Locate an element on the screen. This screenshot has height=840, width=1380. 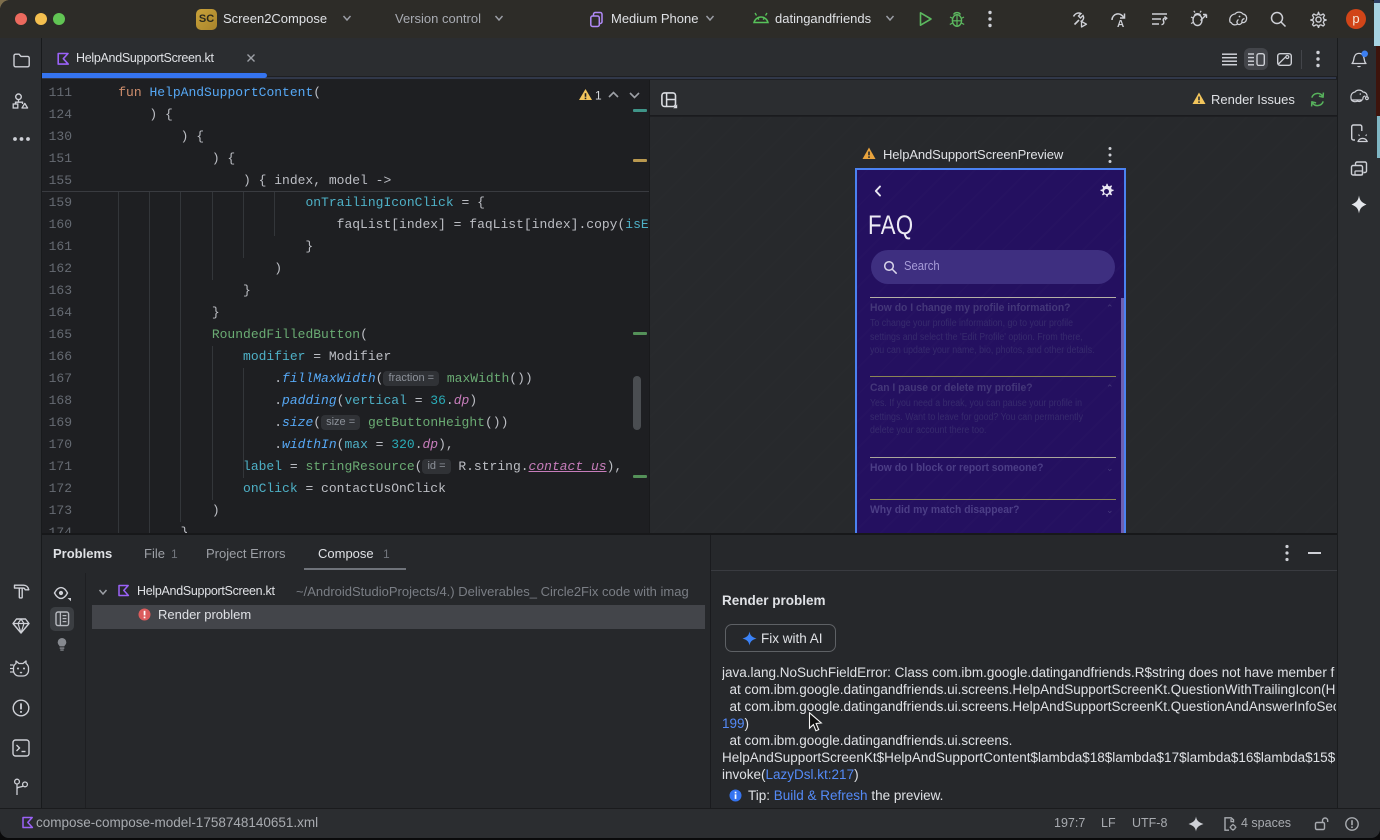
svg-text: A is located at coordinates (1120, 23).